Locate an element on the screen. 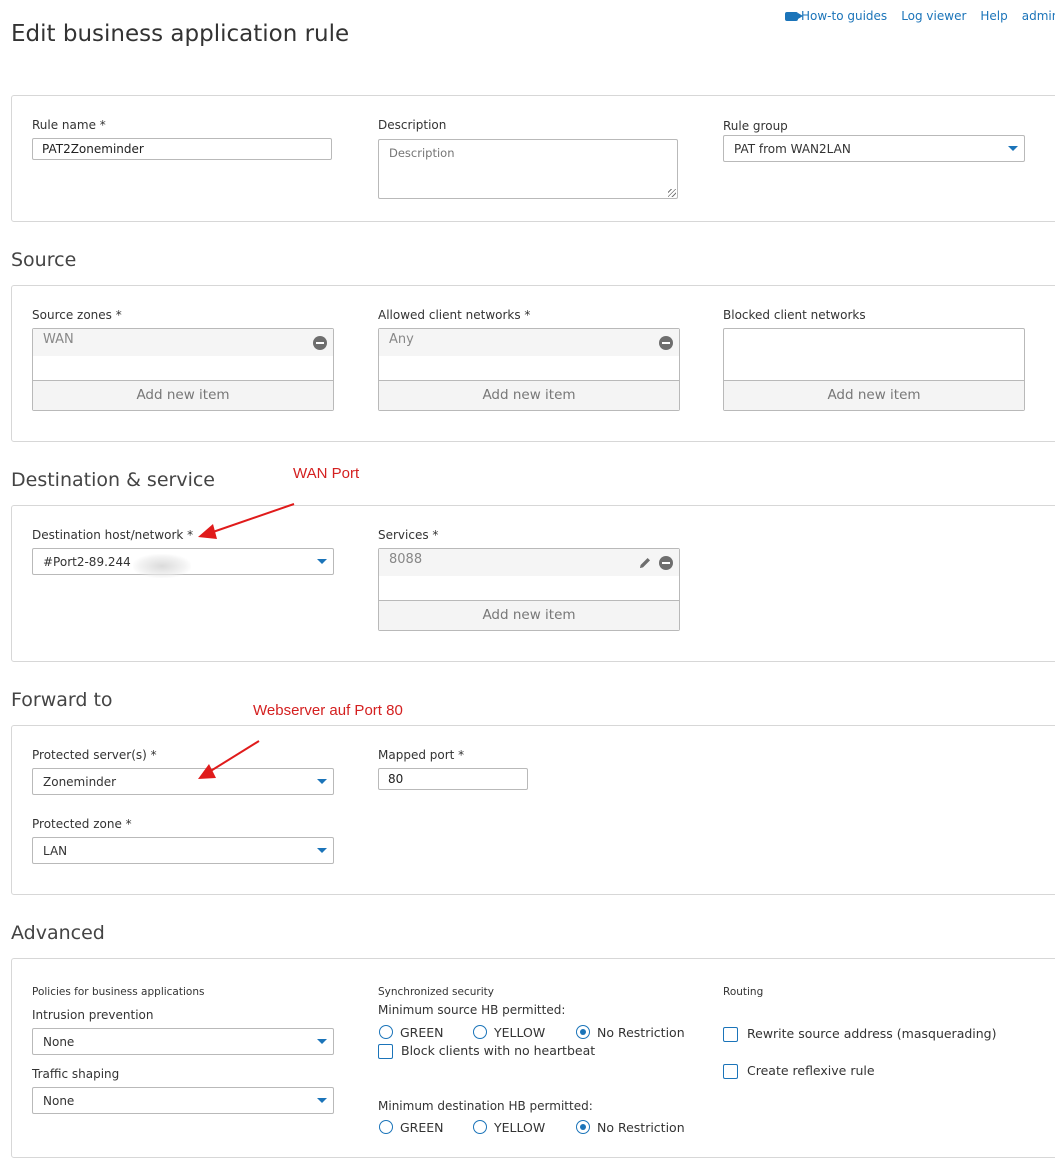  forward-panel is located at coordinates (533, 810).